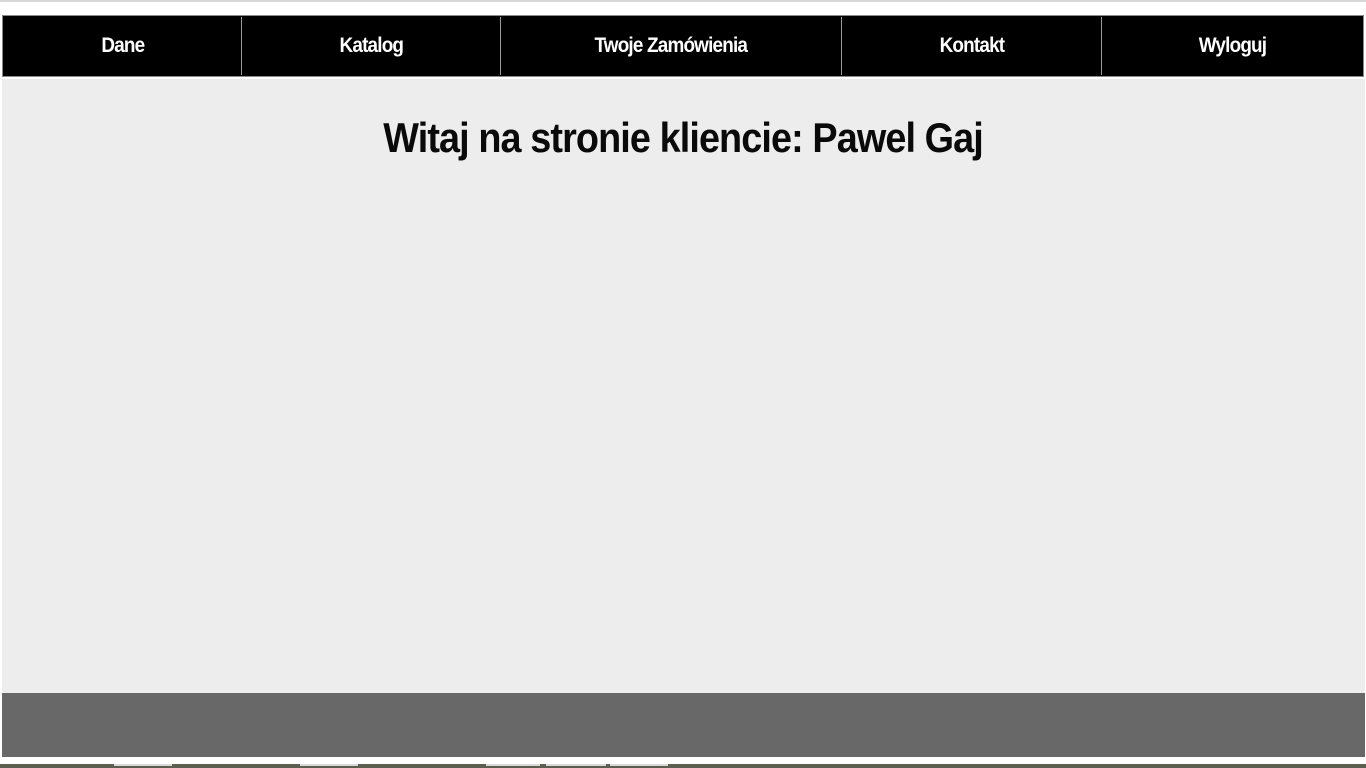 The width and height of the screenshot is (1366, 768). Describe the element at coordinates (683, 1) in the screenshot. I see `top-border` at that location.